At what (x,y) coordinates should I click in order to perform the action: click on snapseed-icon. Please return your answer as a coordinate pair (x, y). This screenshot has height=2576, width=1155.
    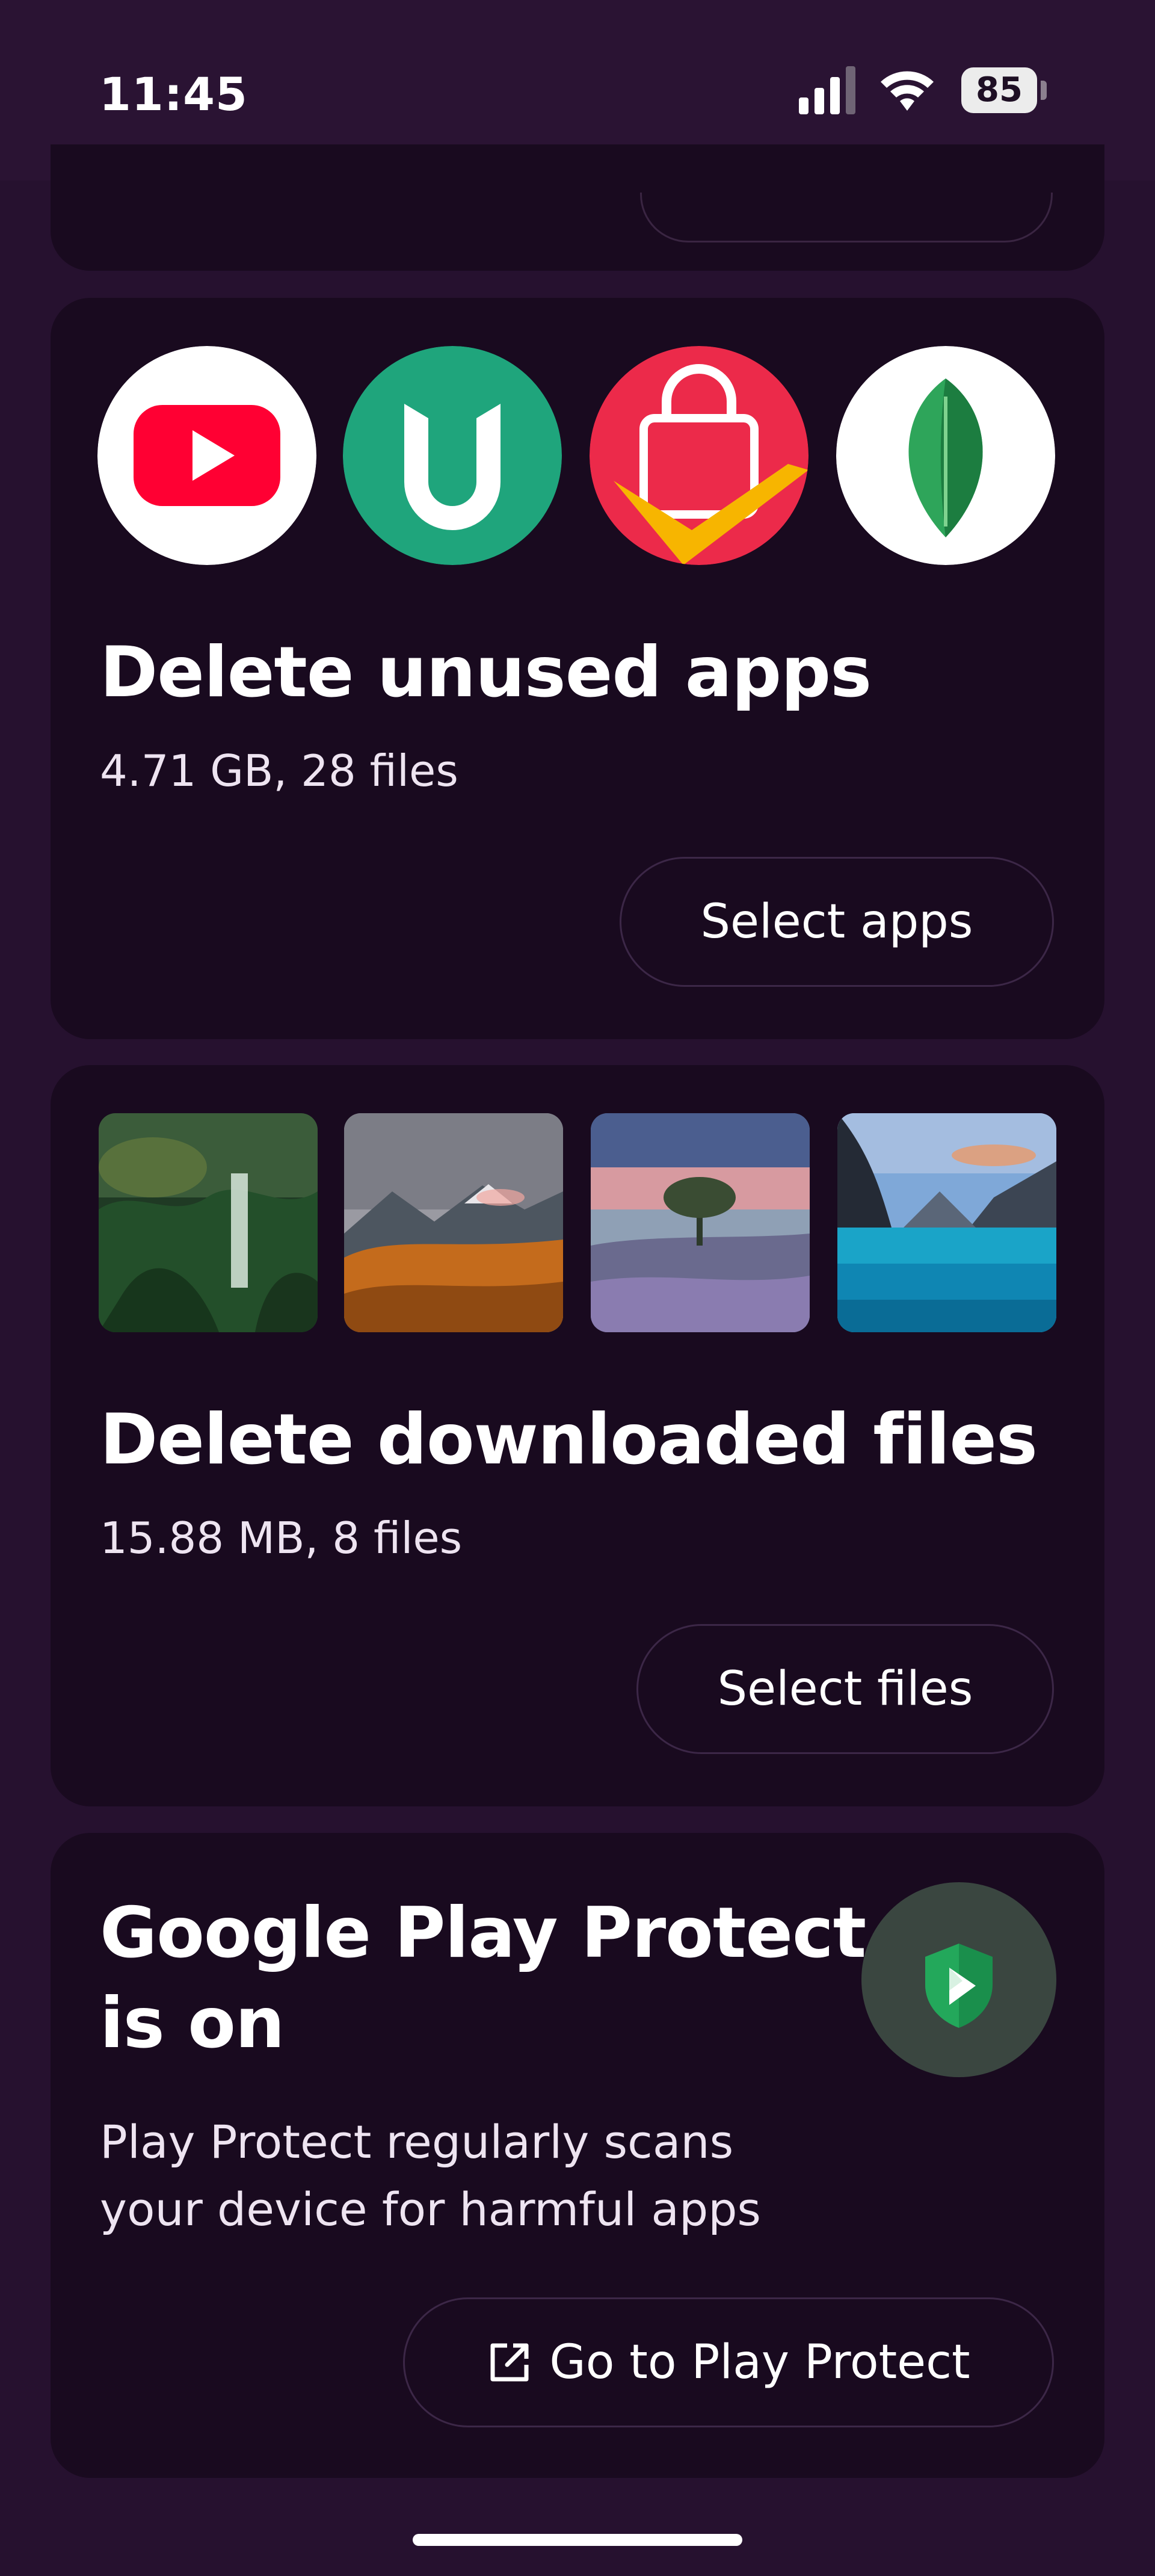
    Looking at the image, I should click on (946, 455).